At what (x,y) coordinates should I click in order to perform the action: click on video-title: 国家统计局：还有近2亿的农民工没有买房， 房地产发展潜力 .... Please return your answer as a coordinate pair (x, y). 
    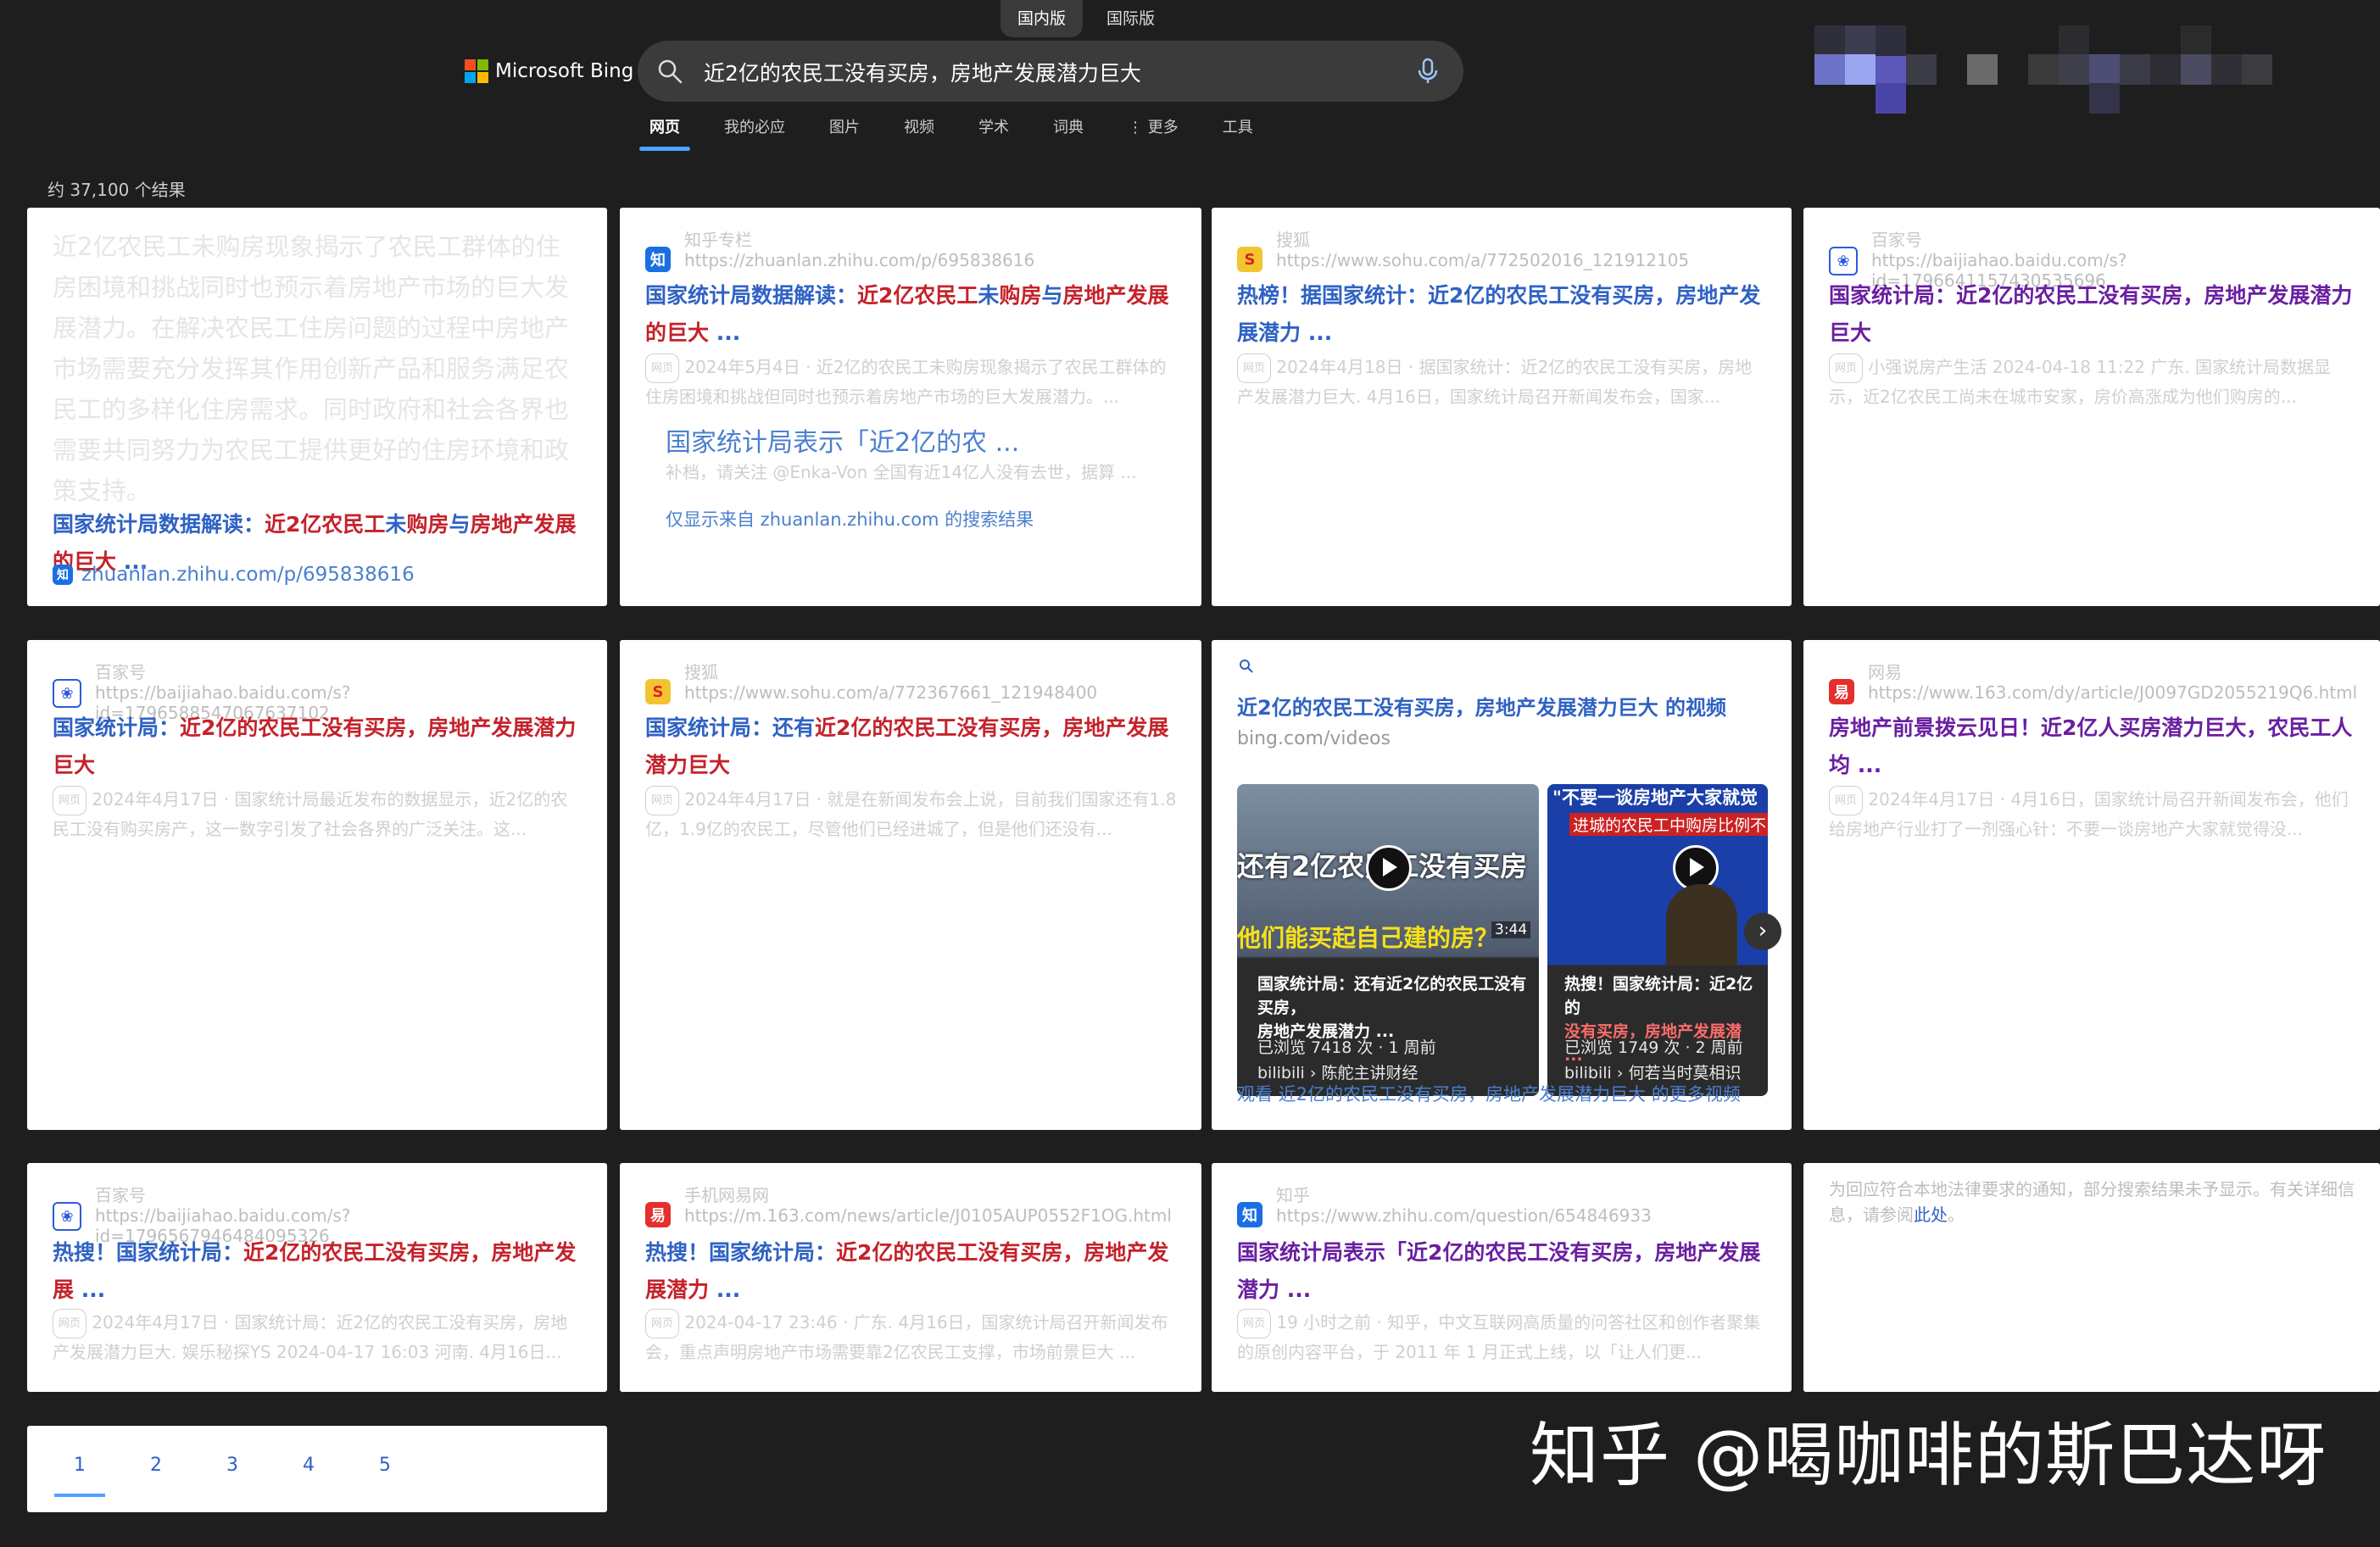
    Looking at the image, I should click on (1392, 1007).